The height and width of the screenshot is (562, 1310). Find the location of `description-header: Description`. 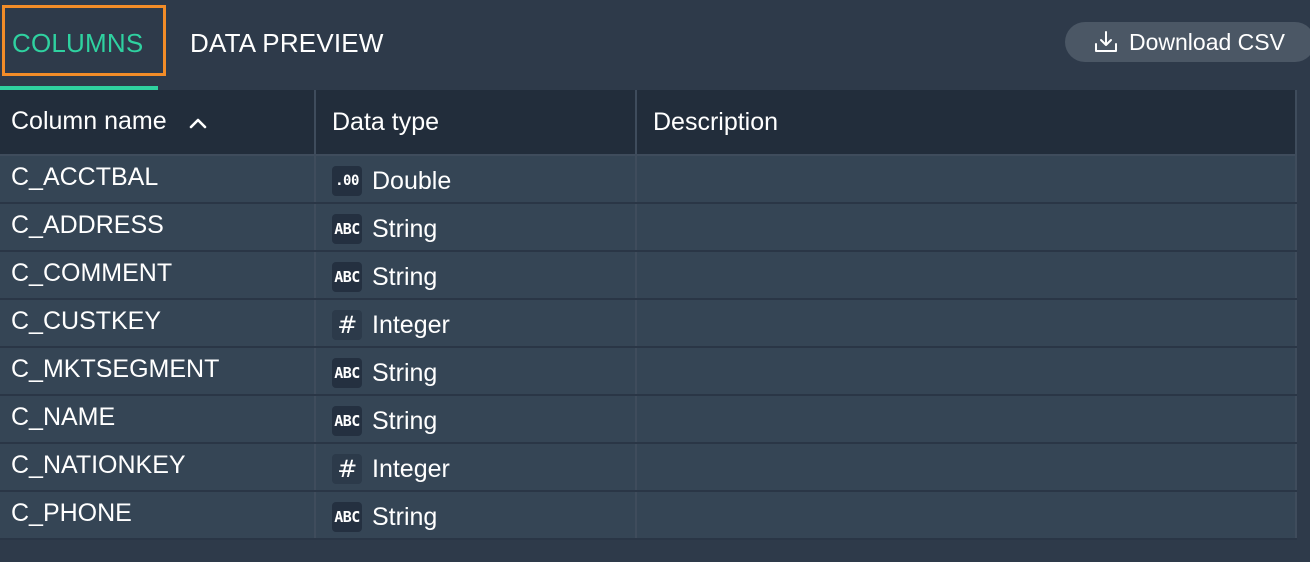

description-header: Description is located at coordinates (966, 123).